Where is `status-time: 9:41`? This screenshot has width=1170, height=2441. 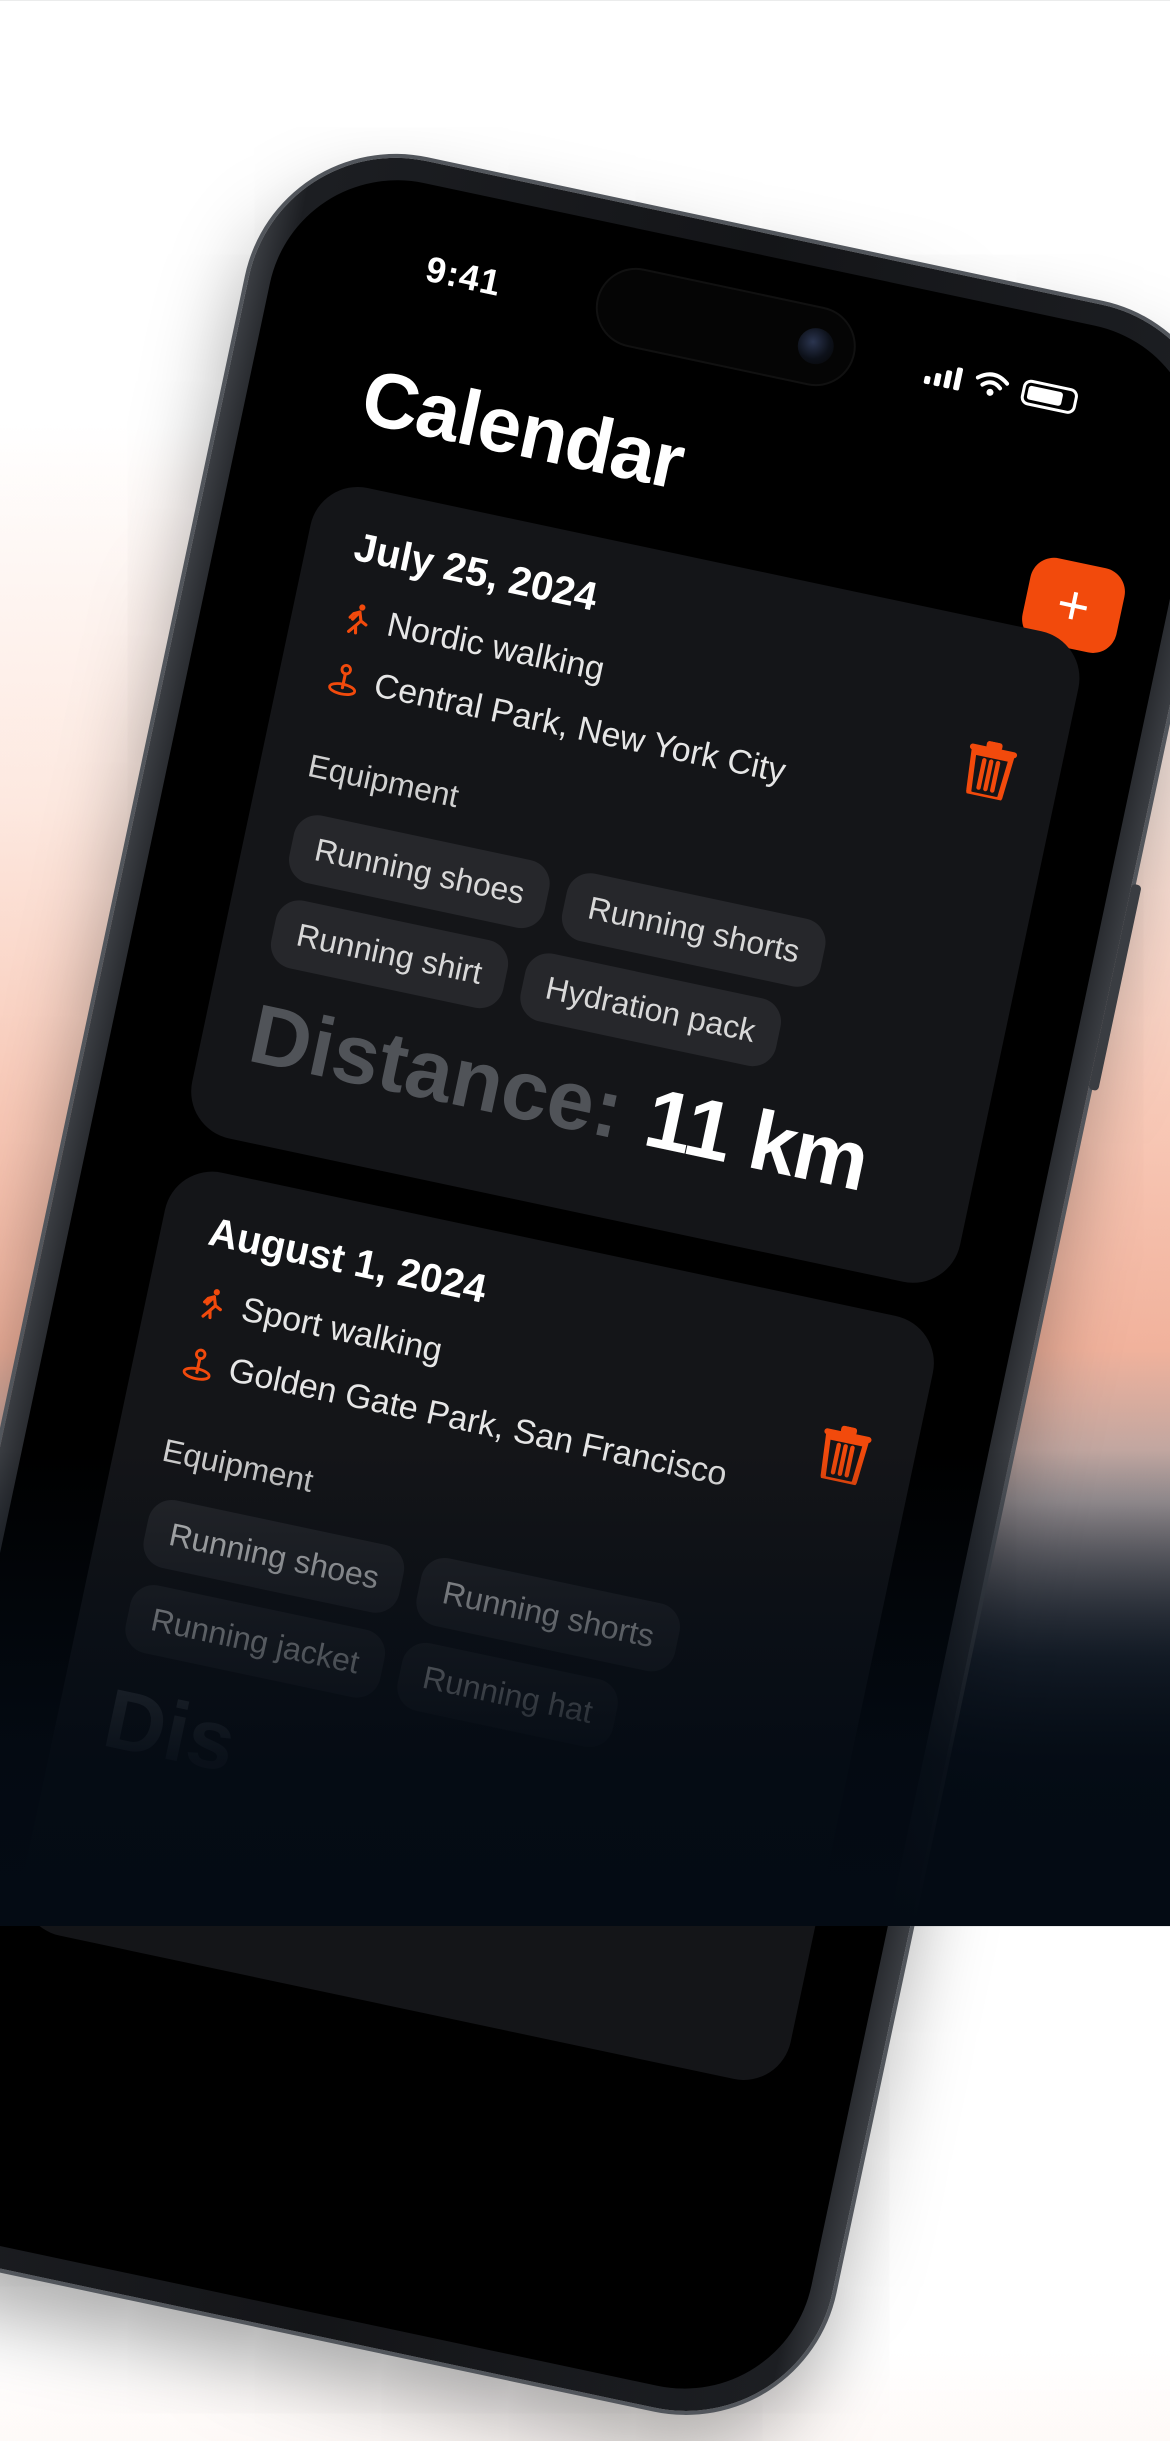
status-time: 9:41 is located at coordinates (464, 275).